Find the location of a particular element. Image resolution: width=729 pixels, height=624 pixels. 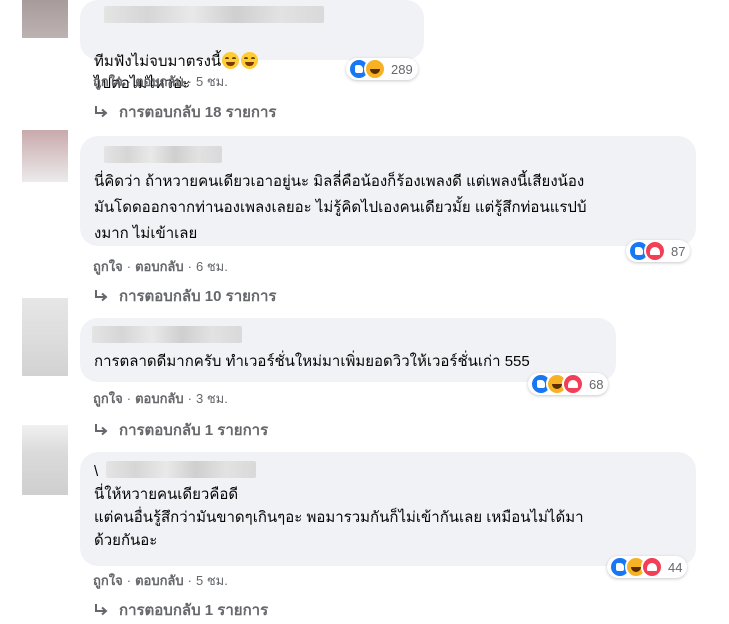

timestamp: 6 ชม. is located at coordinates (212, 266).